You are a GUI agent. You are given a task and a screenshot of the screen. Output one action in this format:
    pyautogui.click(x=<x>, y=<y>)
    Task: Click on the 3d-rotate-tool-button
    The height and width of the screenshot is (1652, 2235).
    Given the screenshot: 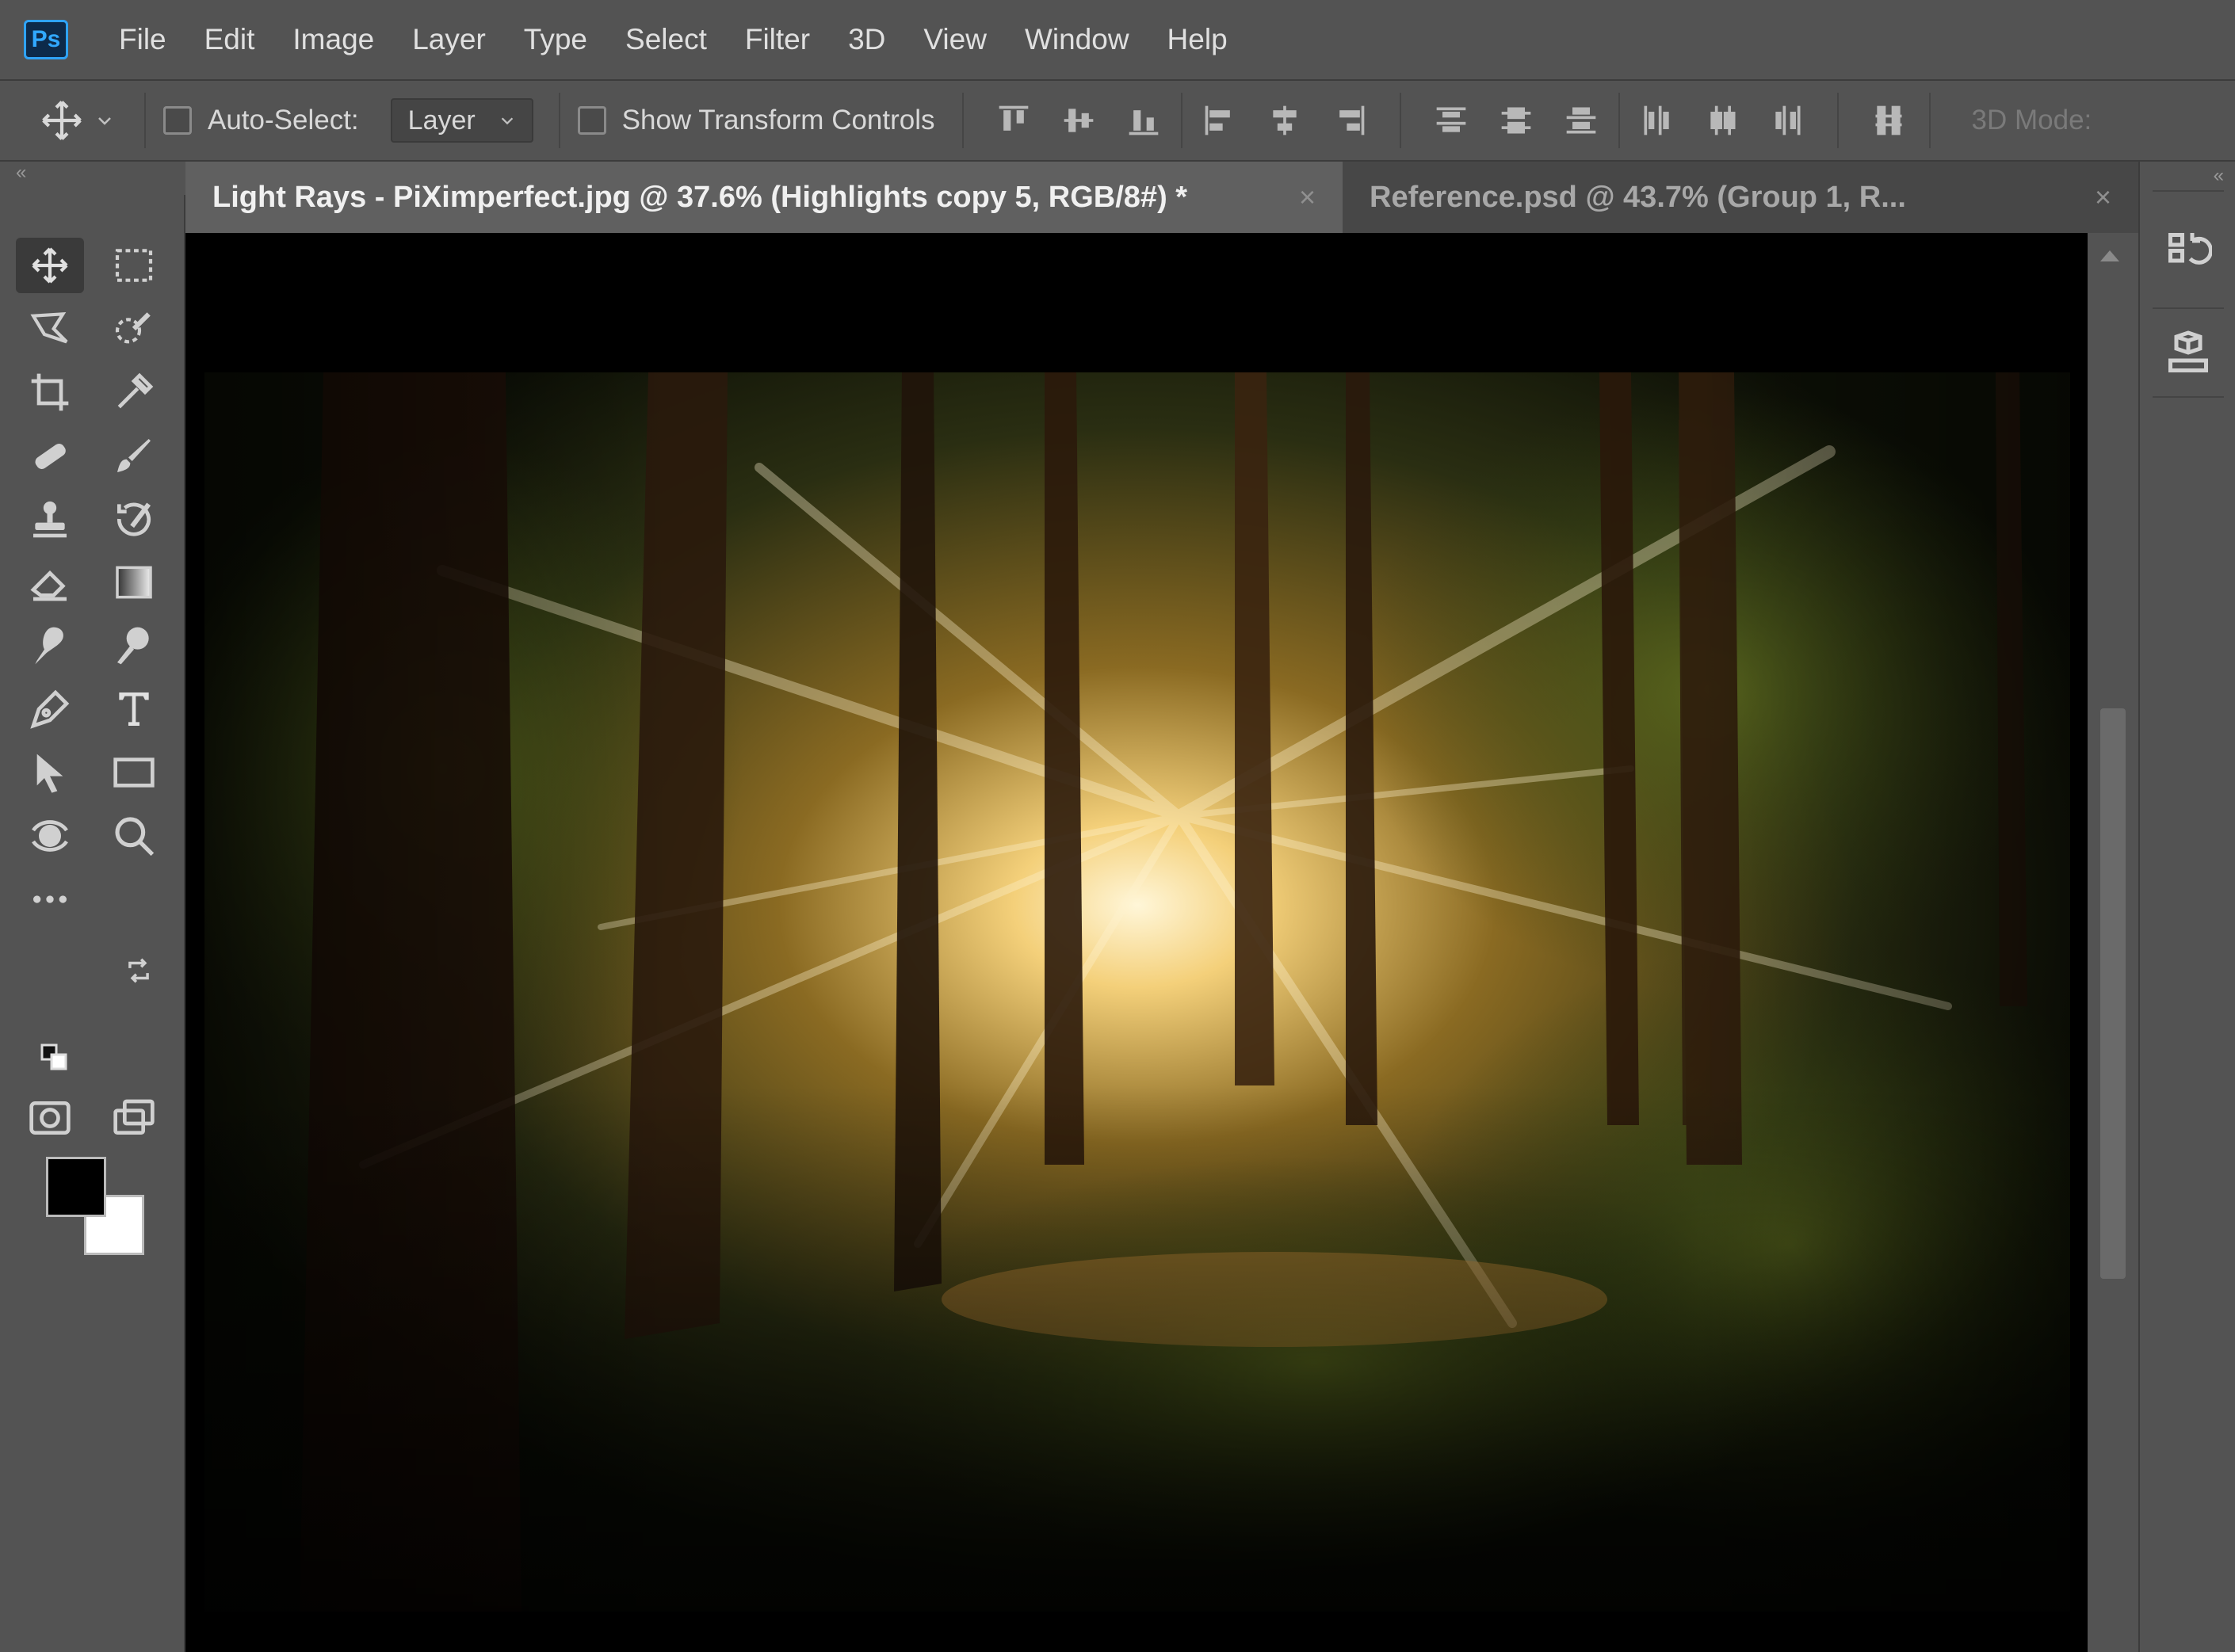 What is the action you would take?
    pyautogui.click(x=50, y=836)
    